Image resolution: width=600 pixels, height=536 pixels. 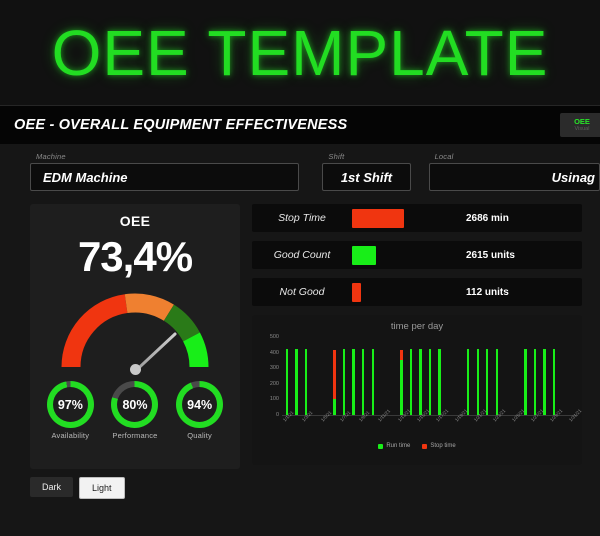 What do you see at coordinates (417, 446) in the screenshot?
I see `chart-legend: Run time Stop time` at bounding box center [417, 446].